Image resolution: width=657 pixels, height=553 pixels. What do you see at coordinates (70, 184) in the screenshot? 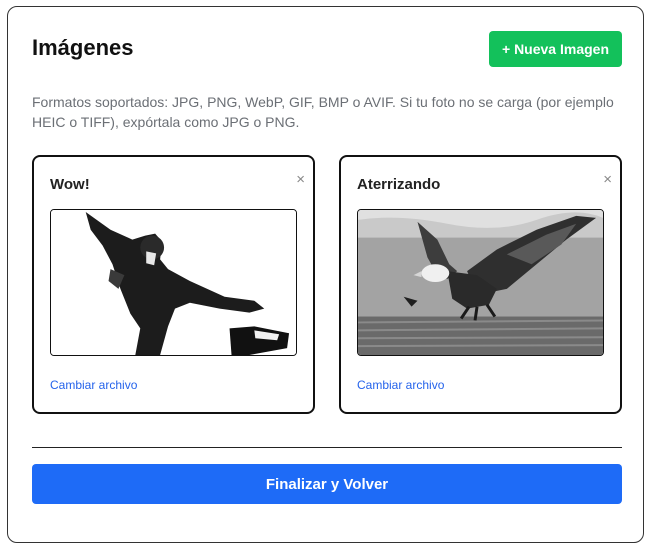
I see `image-card-title: Wow!` at bounding box center [70, 184].